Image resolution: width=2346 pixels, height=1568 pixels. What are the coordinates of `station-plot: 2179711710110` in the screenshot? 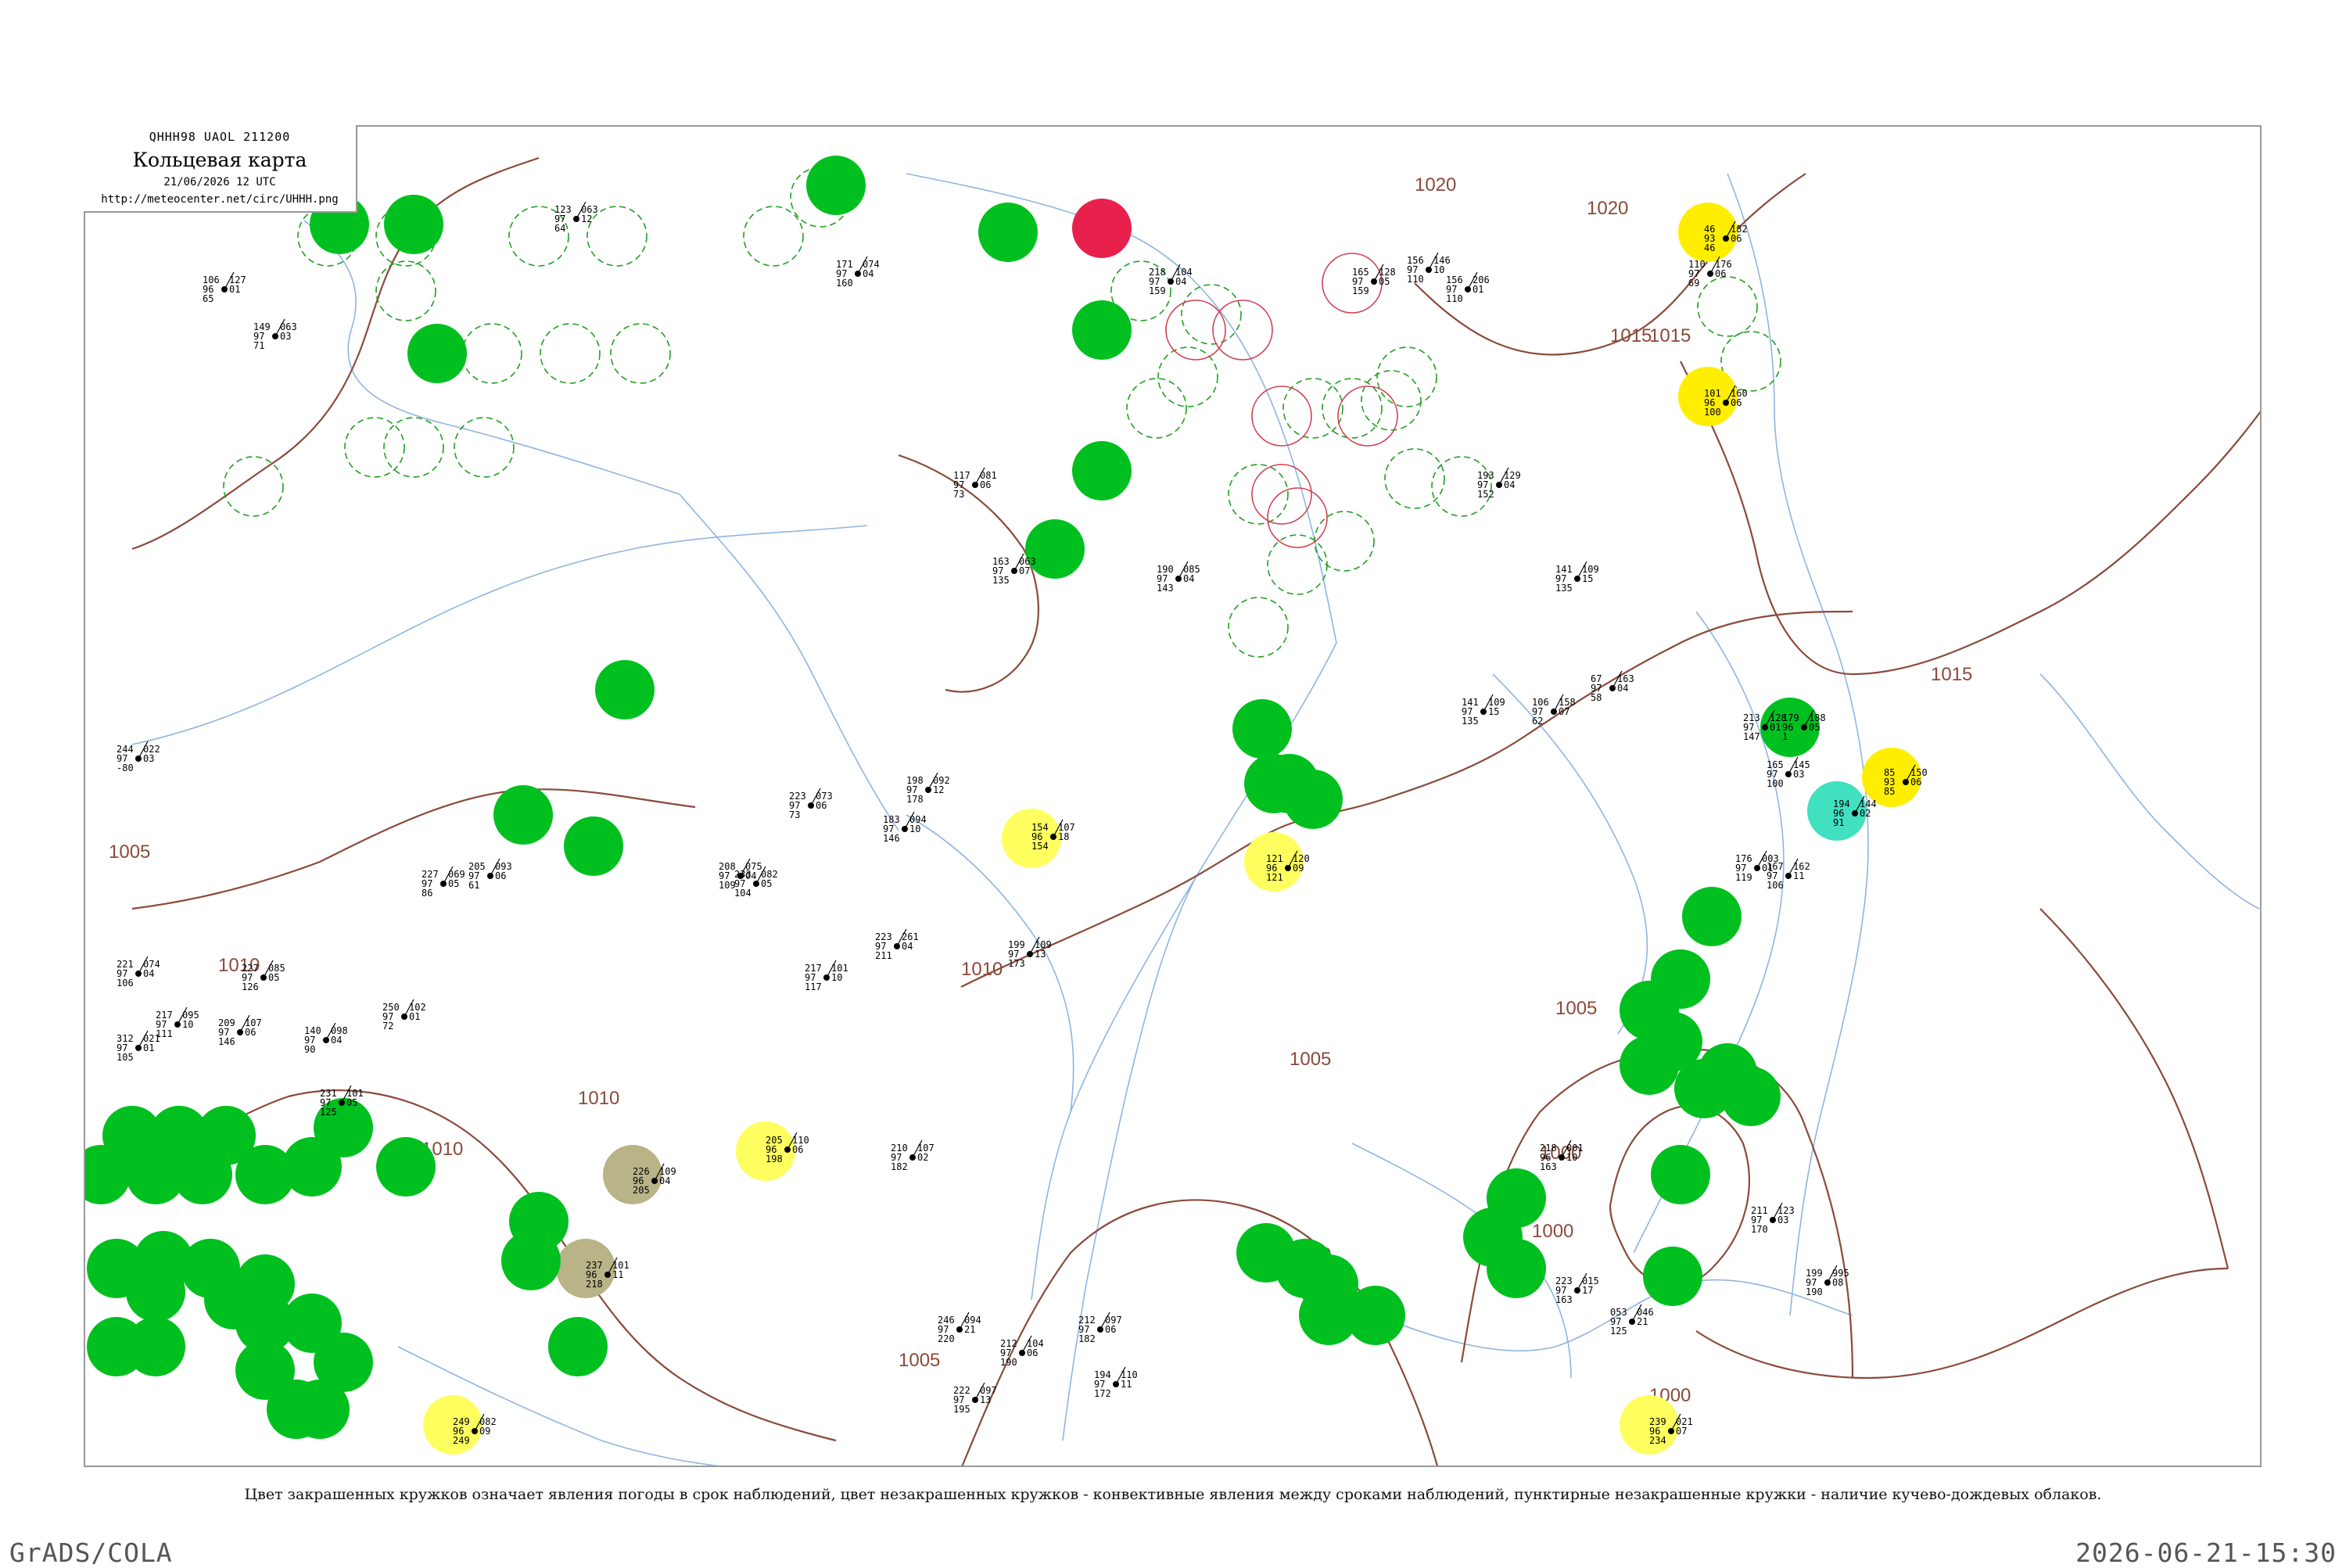 It's located at (827, 976).